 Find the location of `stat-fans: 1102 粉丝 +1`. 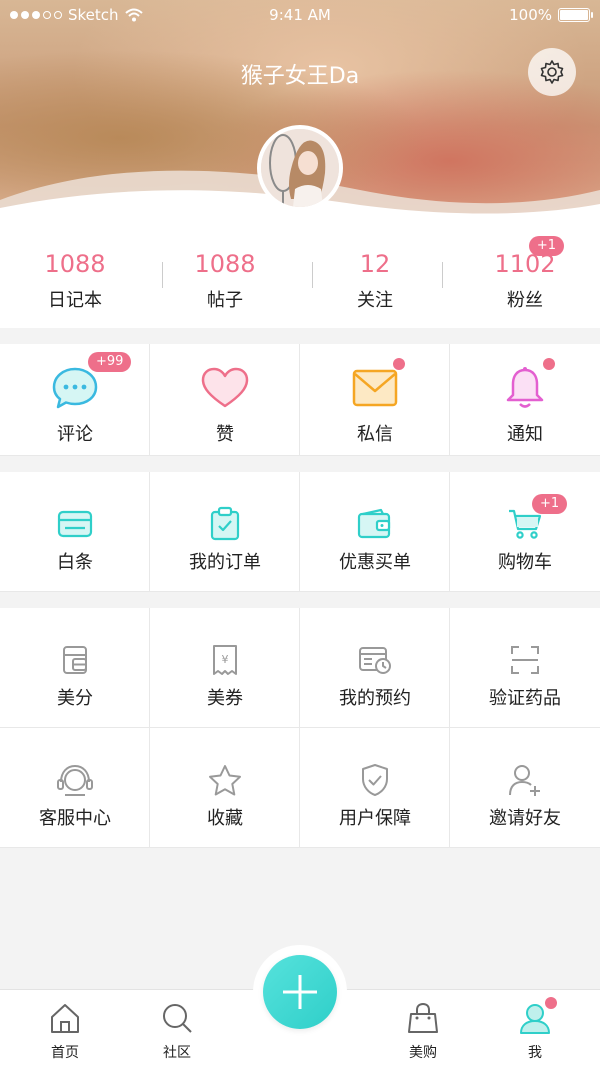

stat-fans: 1102 粉丝 +1 is located at coordinates (525, 278).